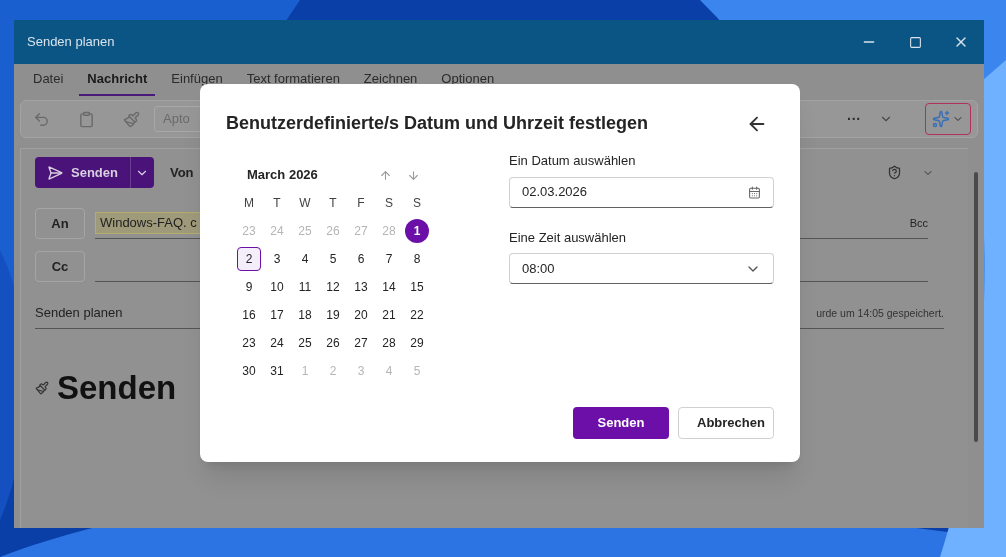  What do you see at coordinates (305, 343) in the screenshot?
I see `calendar-day: 25` at bounding box center [305, 343].